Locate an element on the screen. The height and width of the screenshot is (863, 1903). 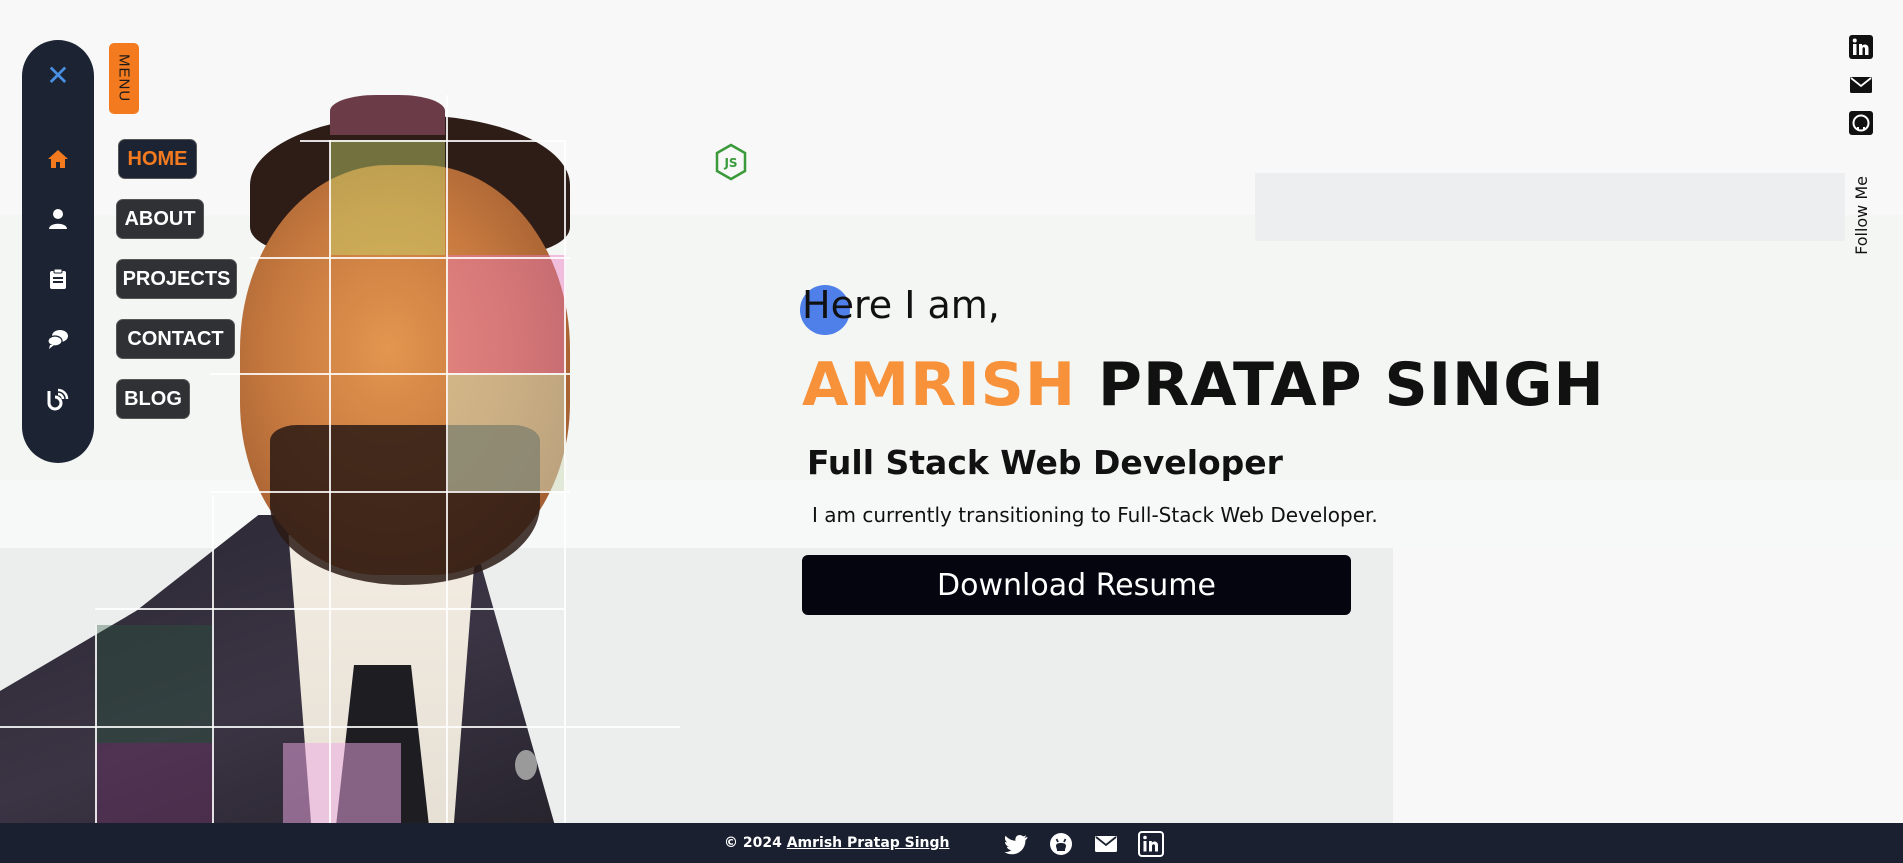
clipboard-icon is located at coordinates (58, 279).